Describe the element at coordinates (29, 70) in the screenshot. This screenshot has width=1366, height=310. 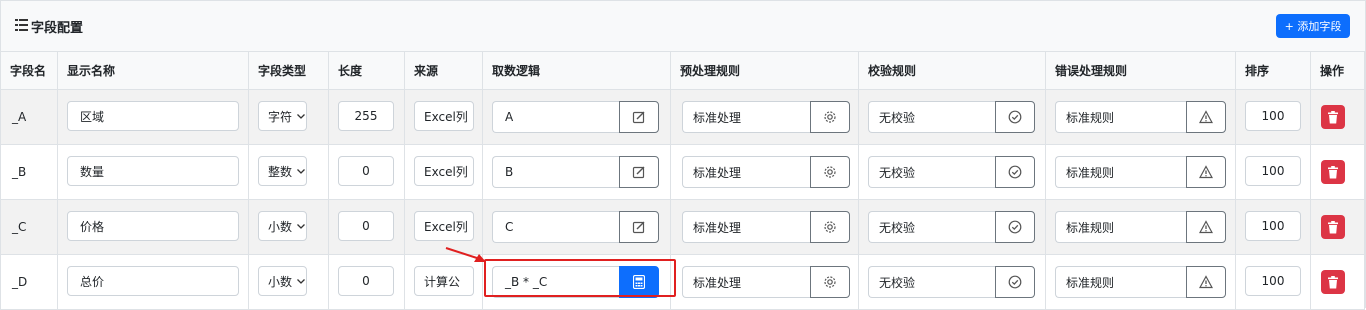
I see `col-header: 字段名` at that location.